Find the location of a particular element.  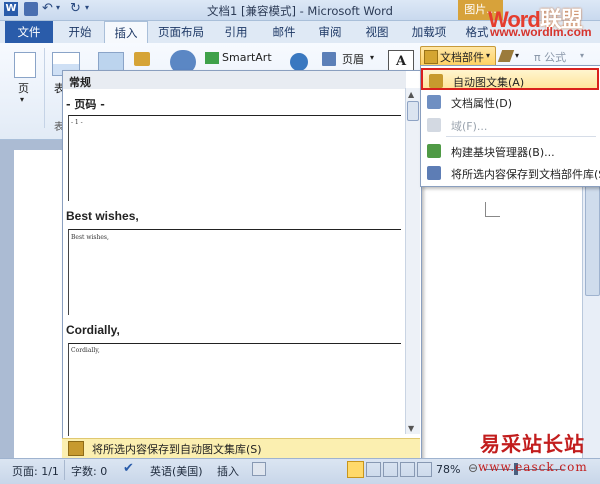

menu-item-save-to-quick-parts: 将所选内容保存到文档部件库(S) is located at coordinates (510, 173).